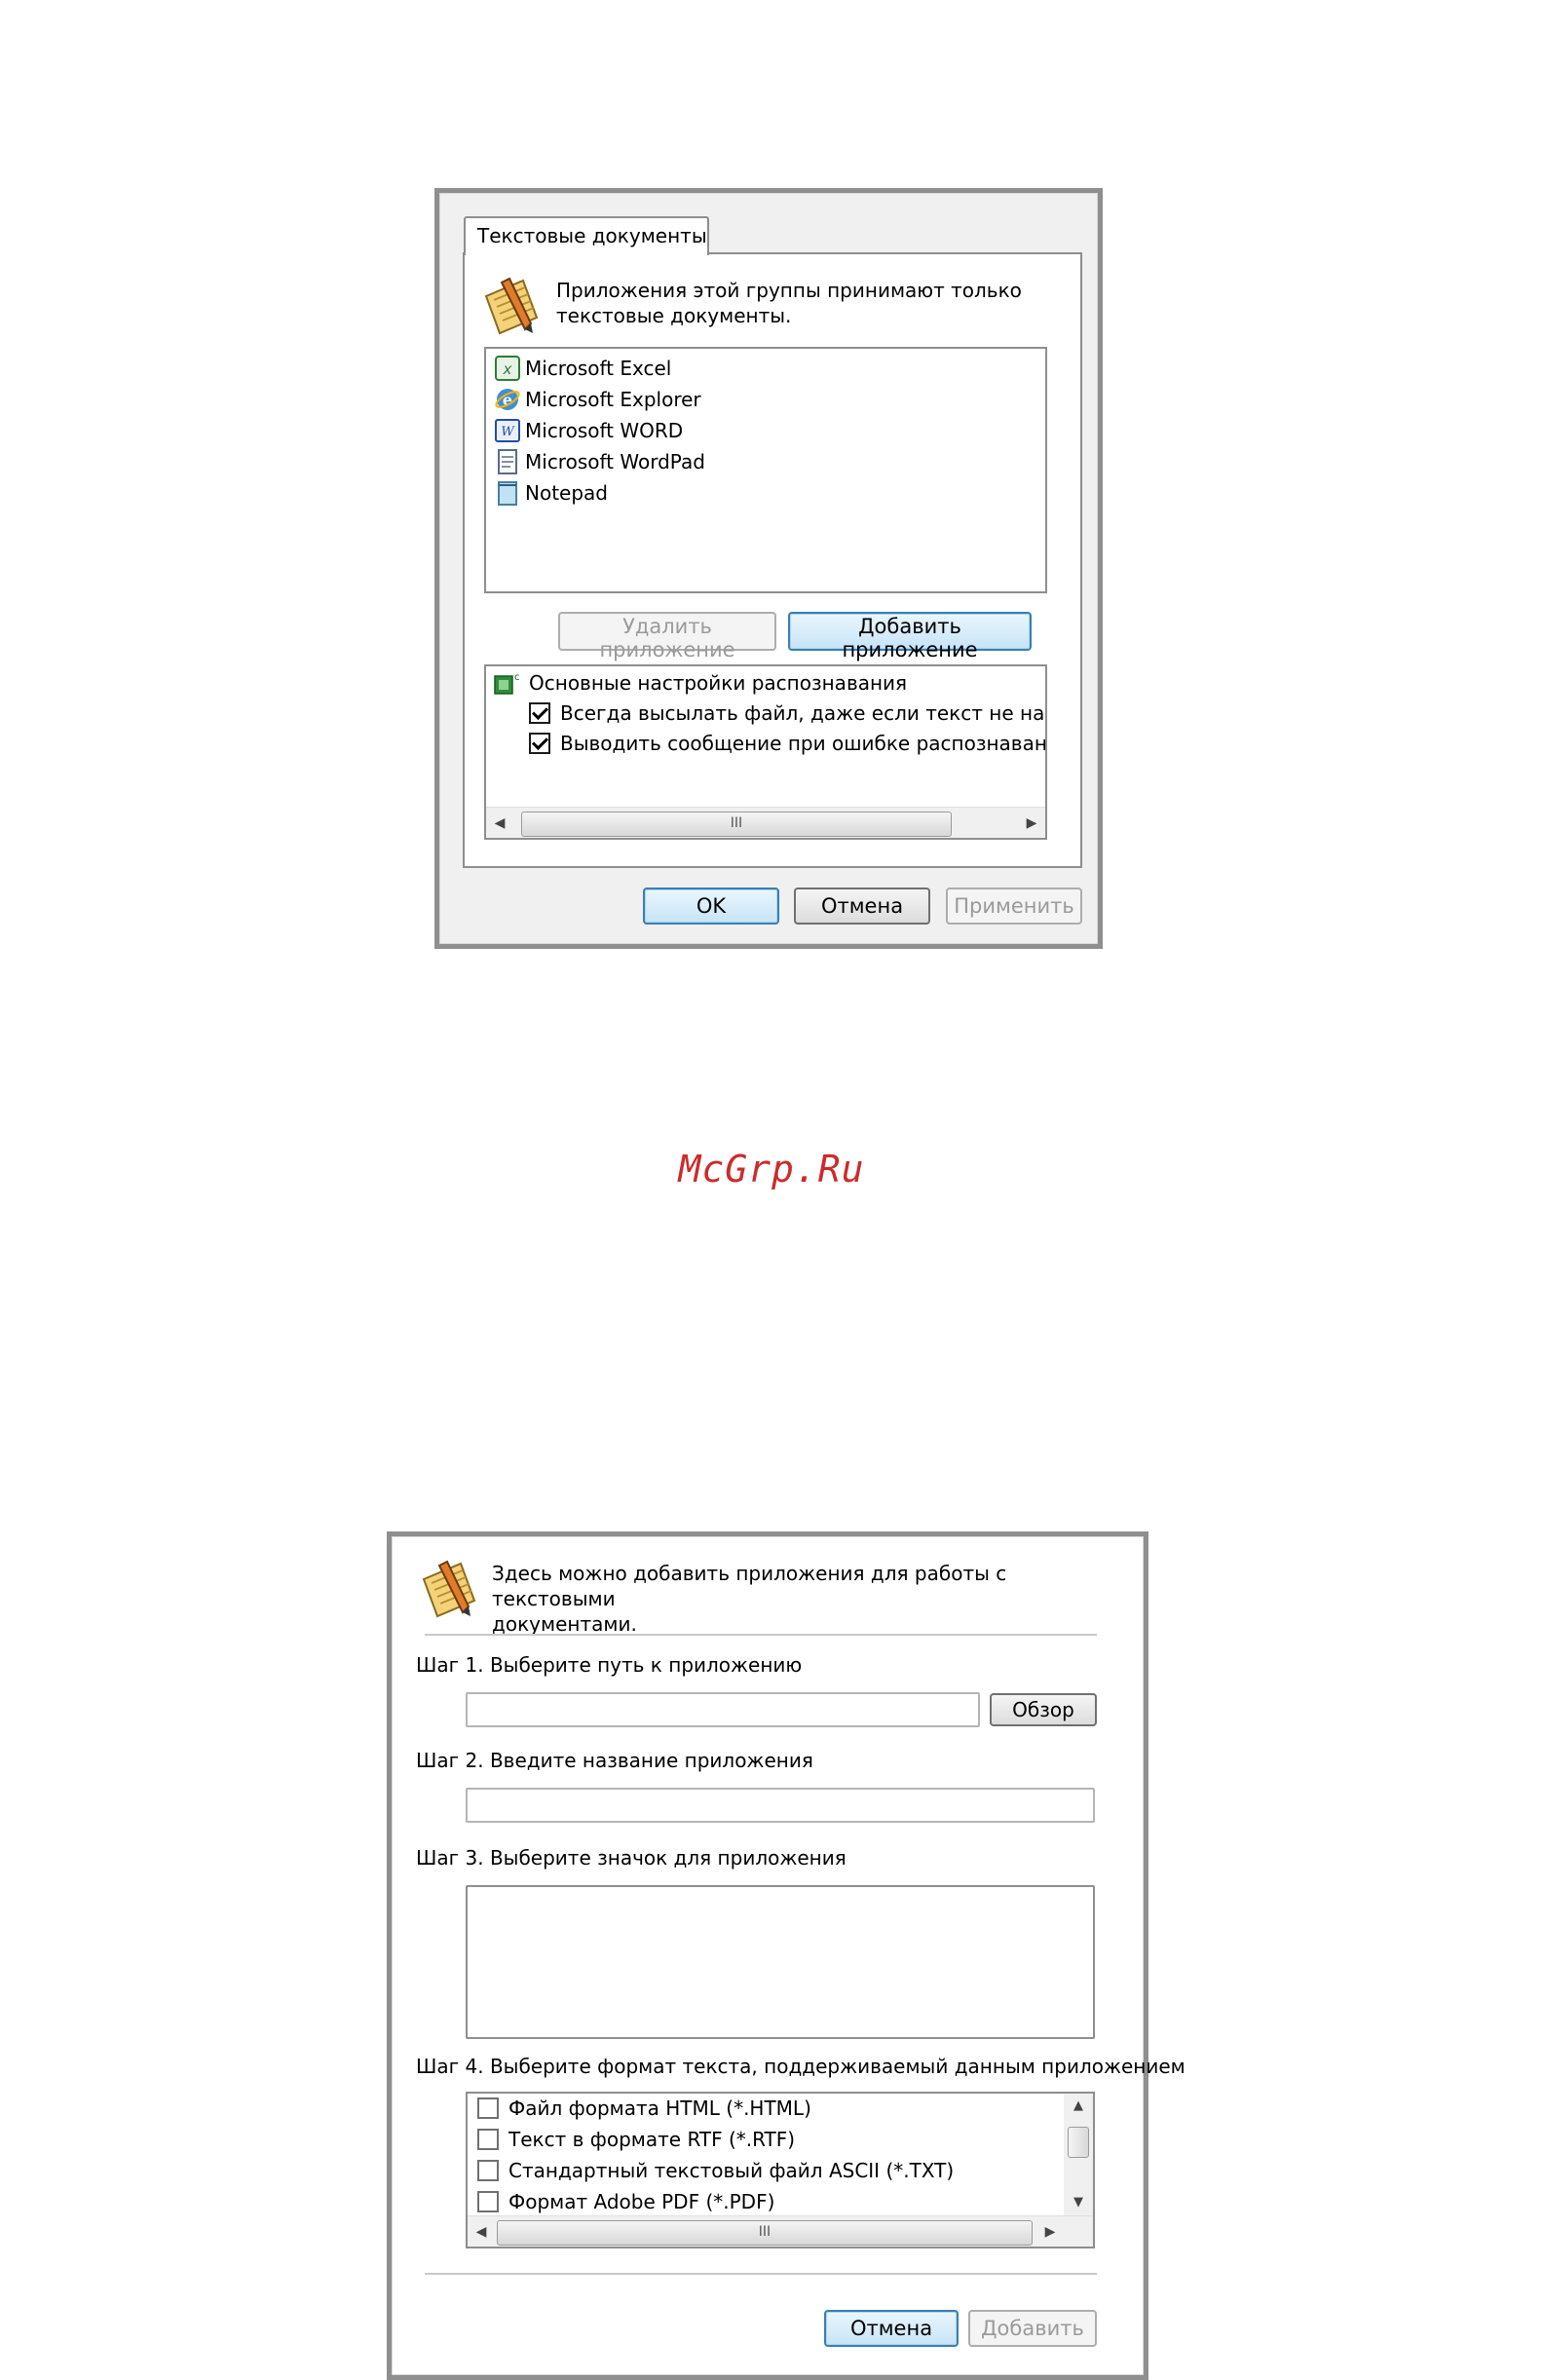  I want to click on app-name-input, so click(780, 1805).